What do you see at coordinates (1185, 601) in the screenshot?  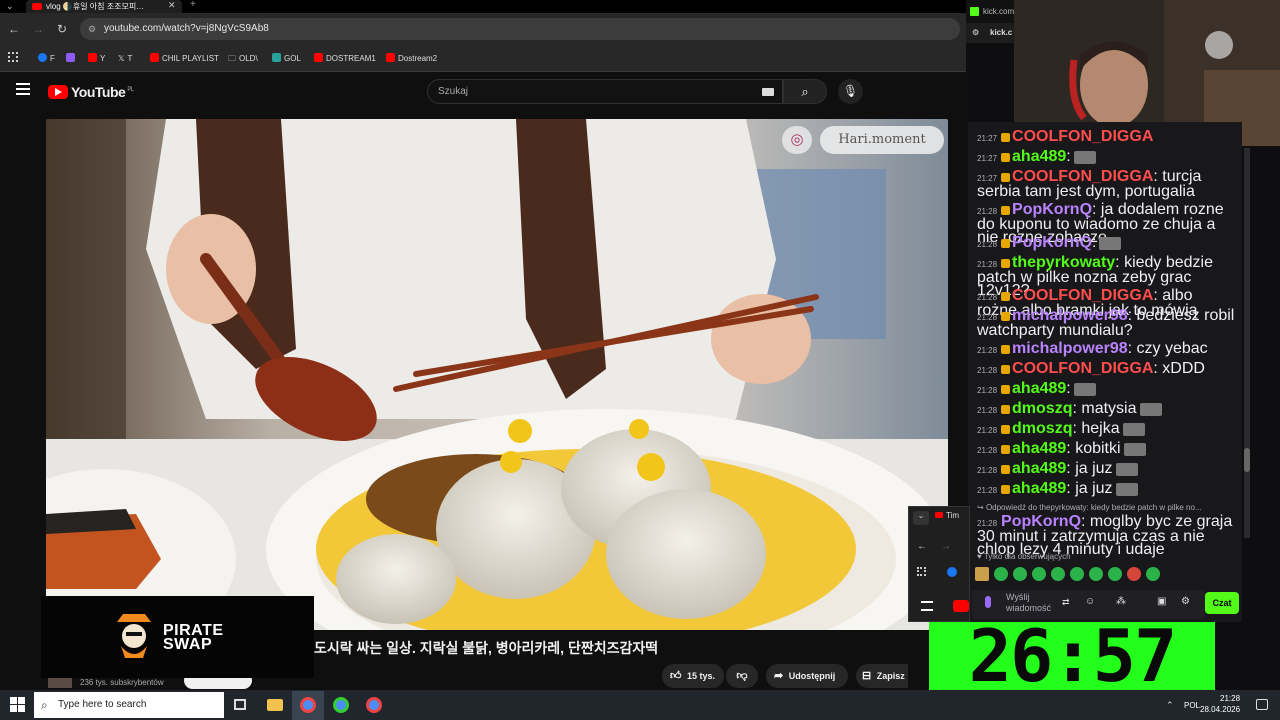 I see `settings-icon: ⚙` at bounding box center [1185, 601].